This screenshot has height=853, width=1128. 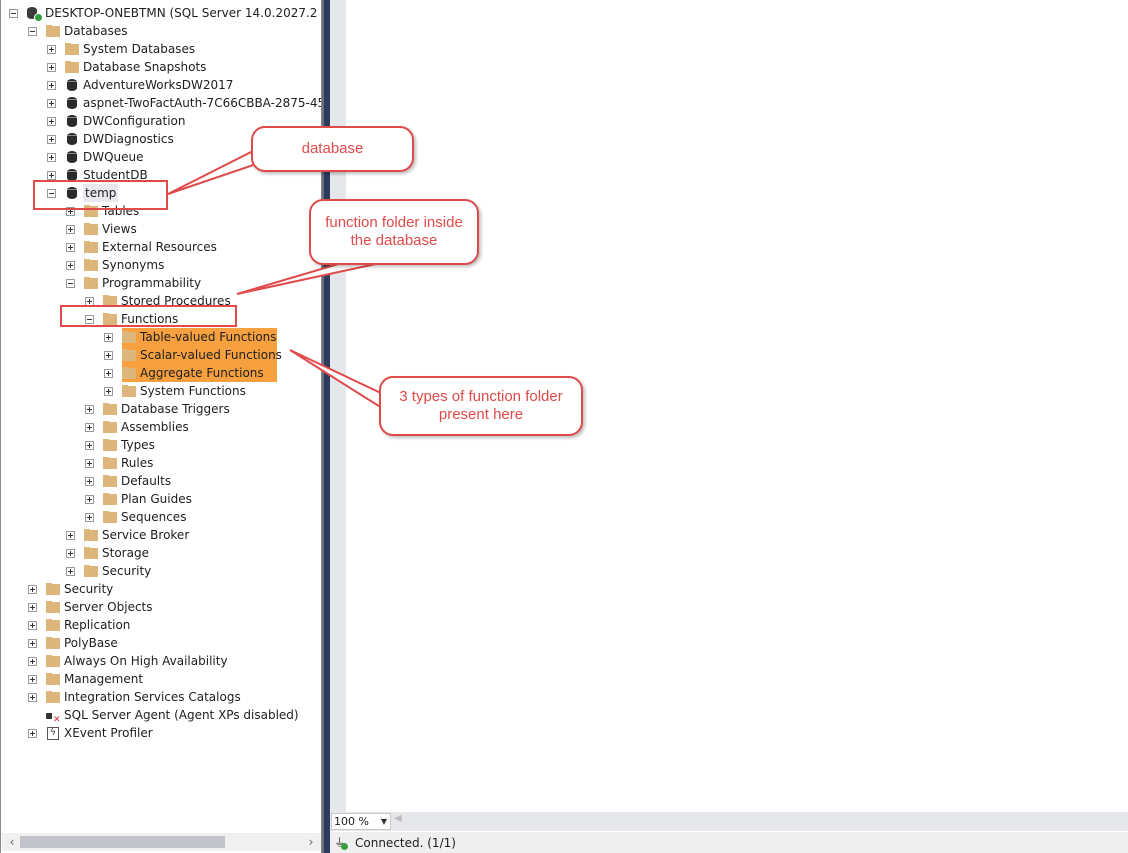 What do you see at coordinates (107, 553) in the screenshot?
I see `tree-node-storage: Storage` at bounding box center [107, 553].